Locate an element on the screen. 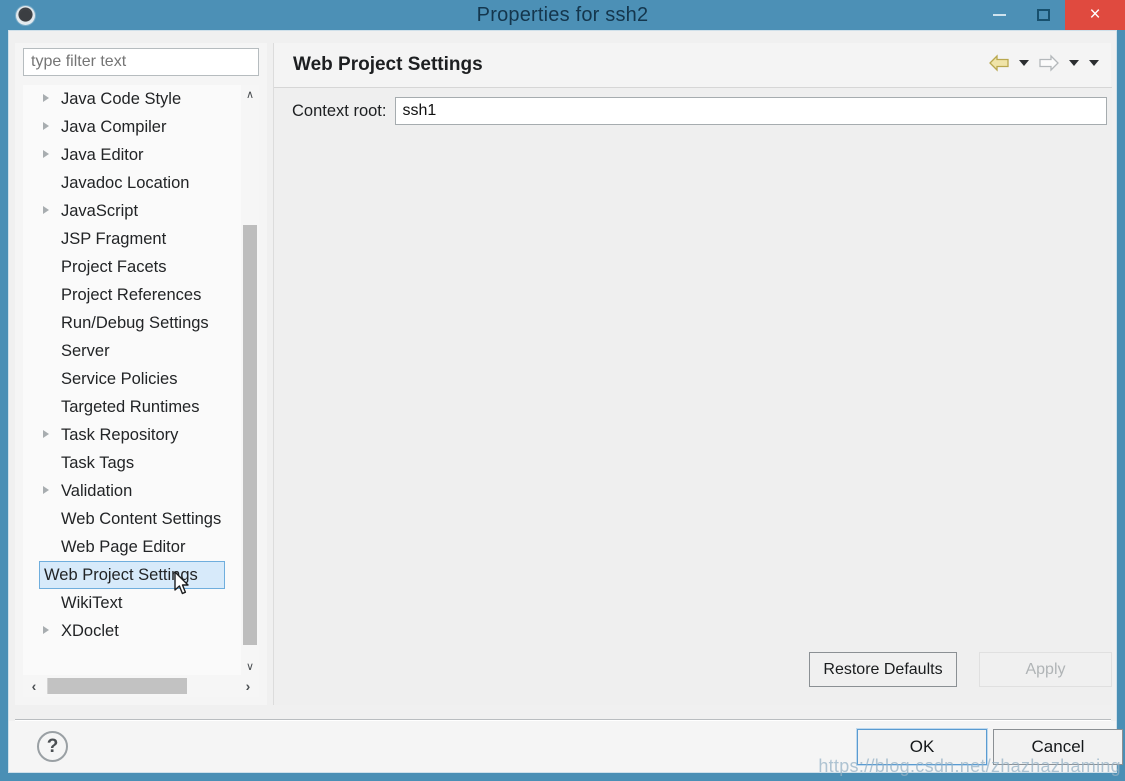 This screenshot has width=1125, height=781. title-bar: Properties for ssh2 × is located at coordinates (562, 15).